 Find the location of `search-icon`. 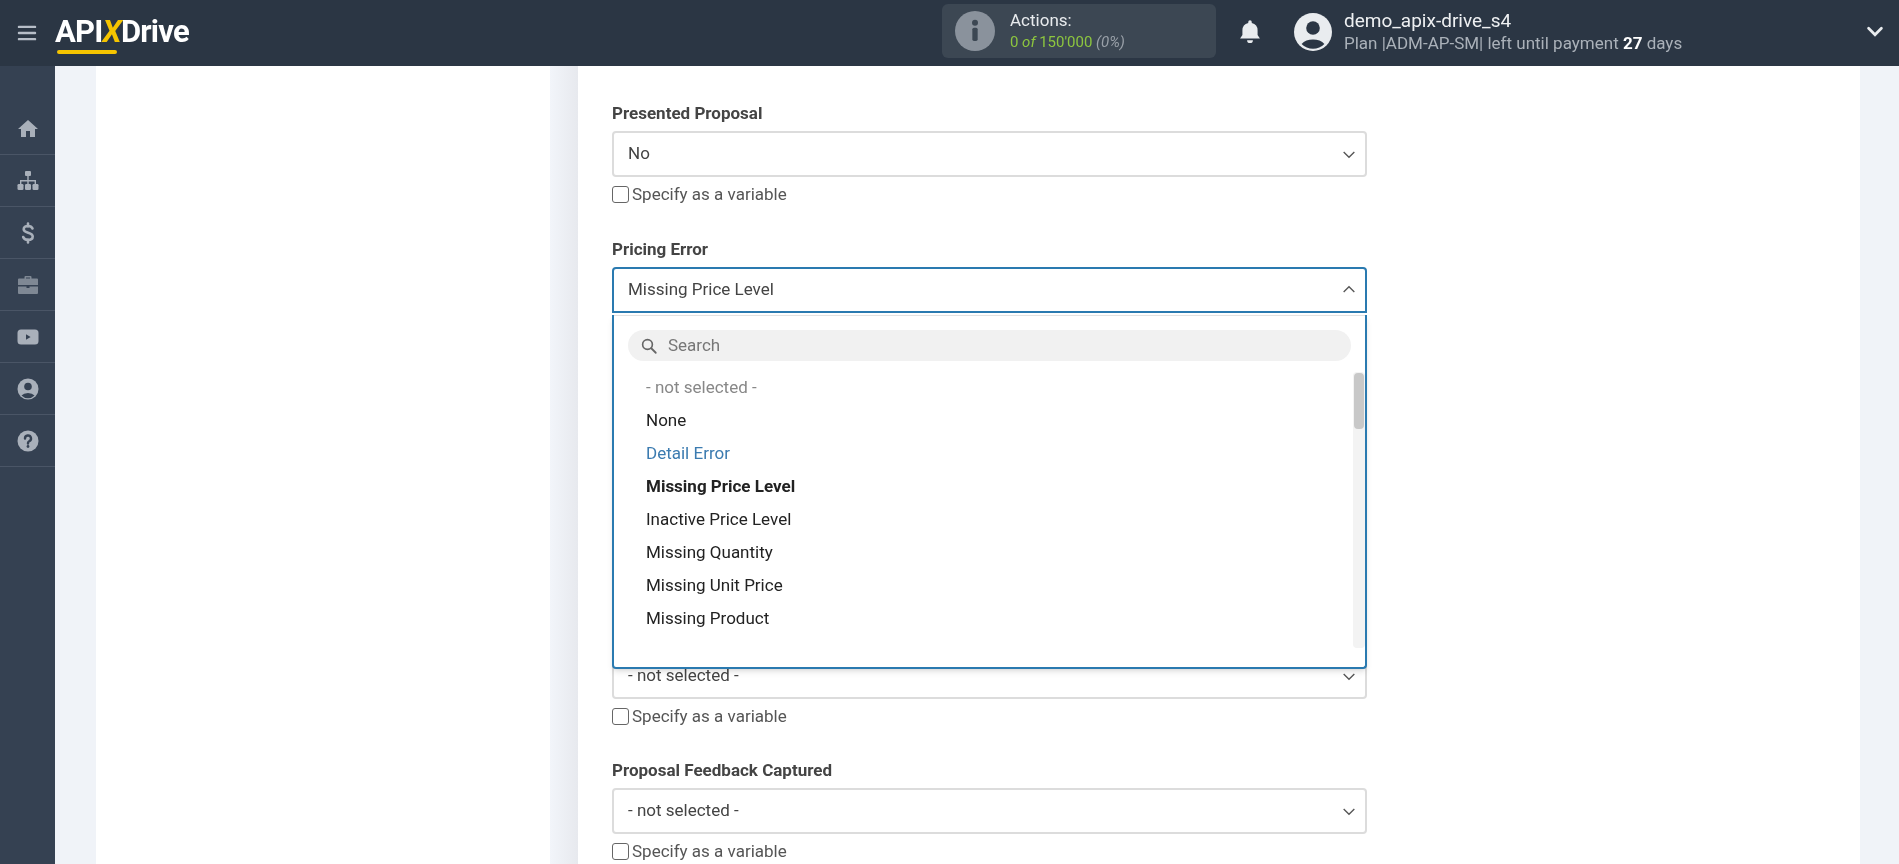

search-icon is located at coordinates (649, 345).